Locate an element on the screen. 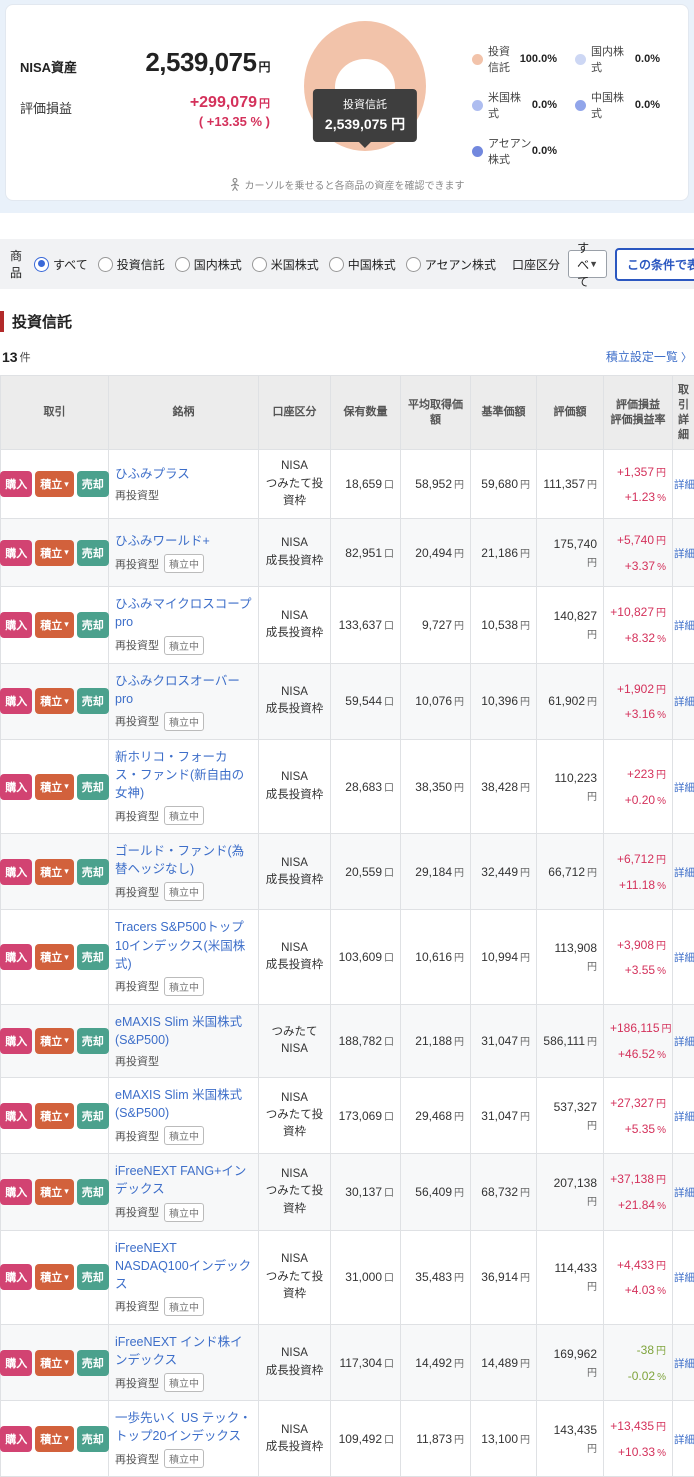  account-type-cell: つみたてNISA is located at coordinates (295, 1040).